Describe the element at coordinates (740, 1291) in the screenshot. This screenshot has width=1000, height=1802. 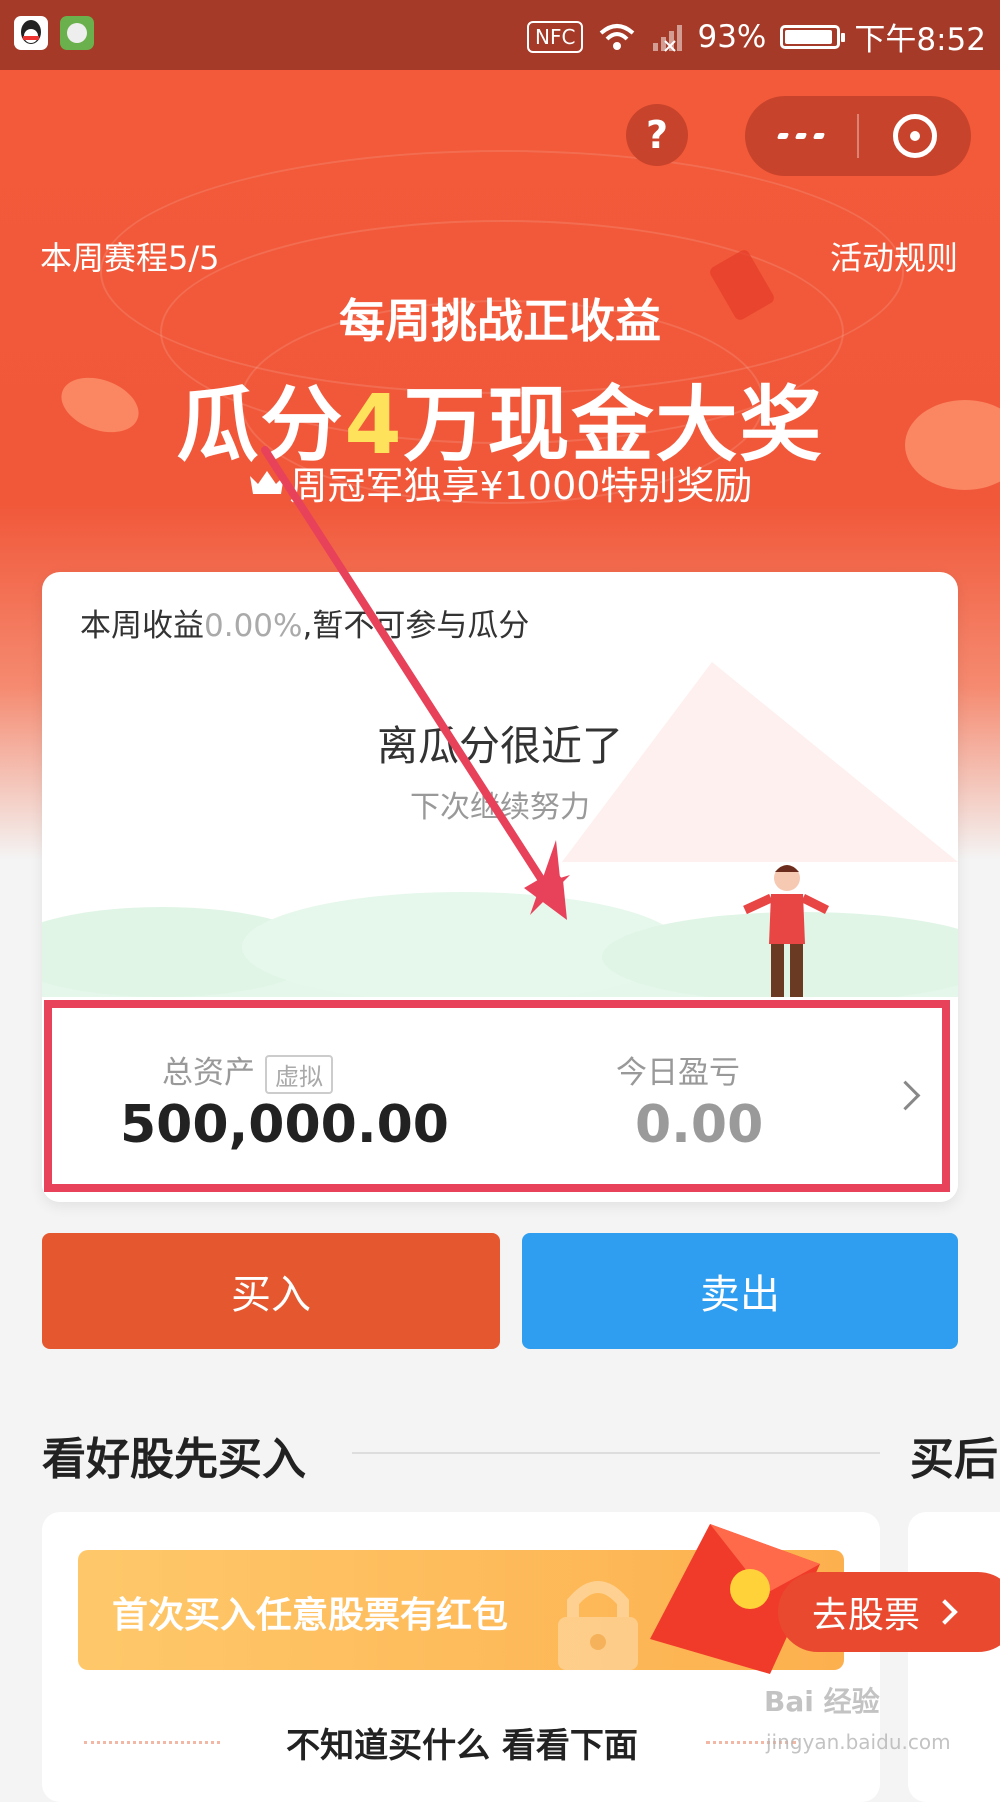
I see `sell-button: 卖出` at that location.